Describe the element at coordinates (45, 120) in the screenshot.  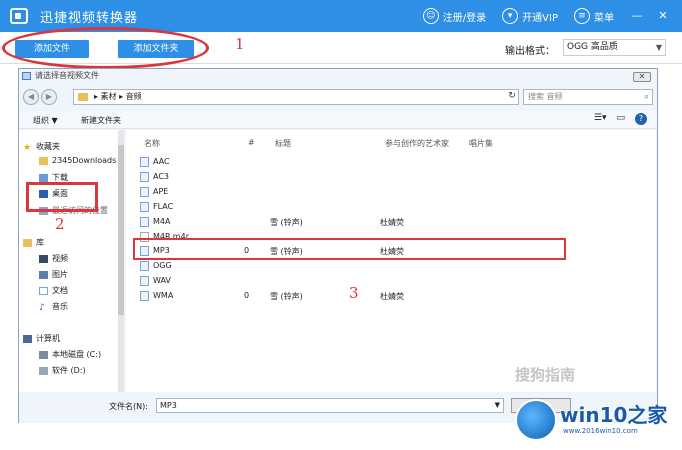
I see `organize-button: 组织 ▼` at that location.